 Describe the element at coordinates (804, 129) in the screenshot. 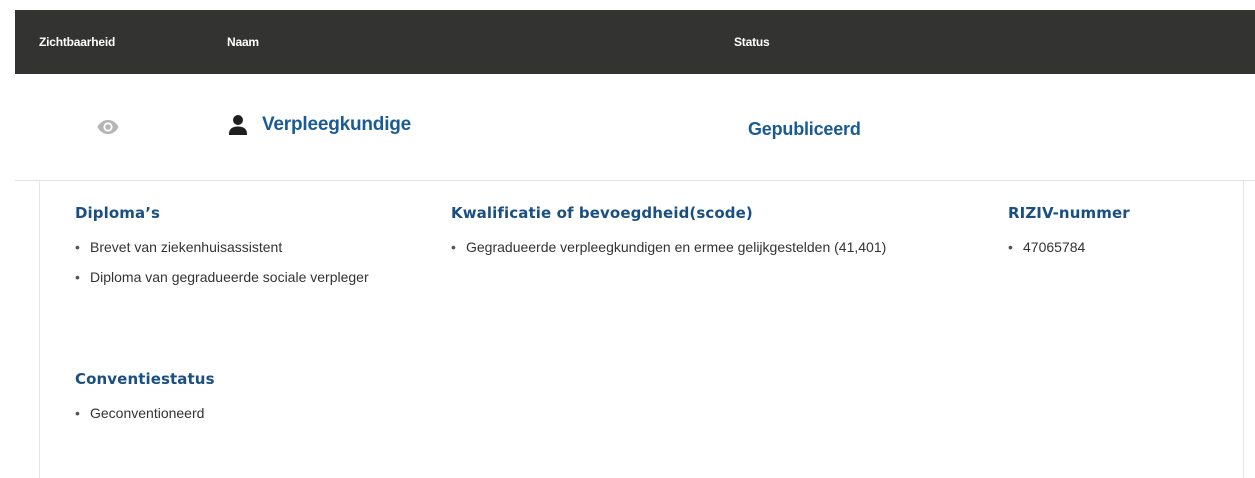

I see `status-value: Gepubliceerd` at that location.